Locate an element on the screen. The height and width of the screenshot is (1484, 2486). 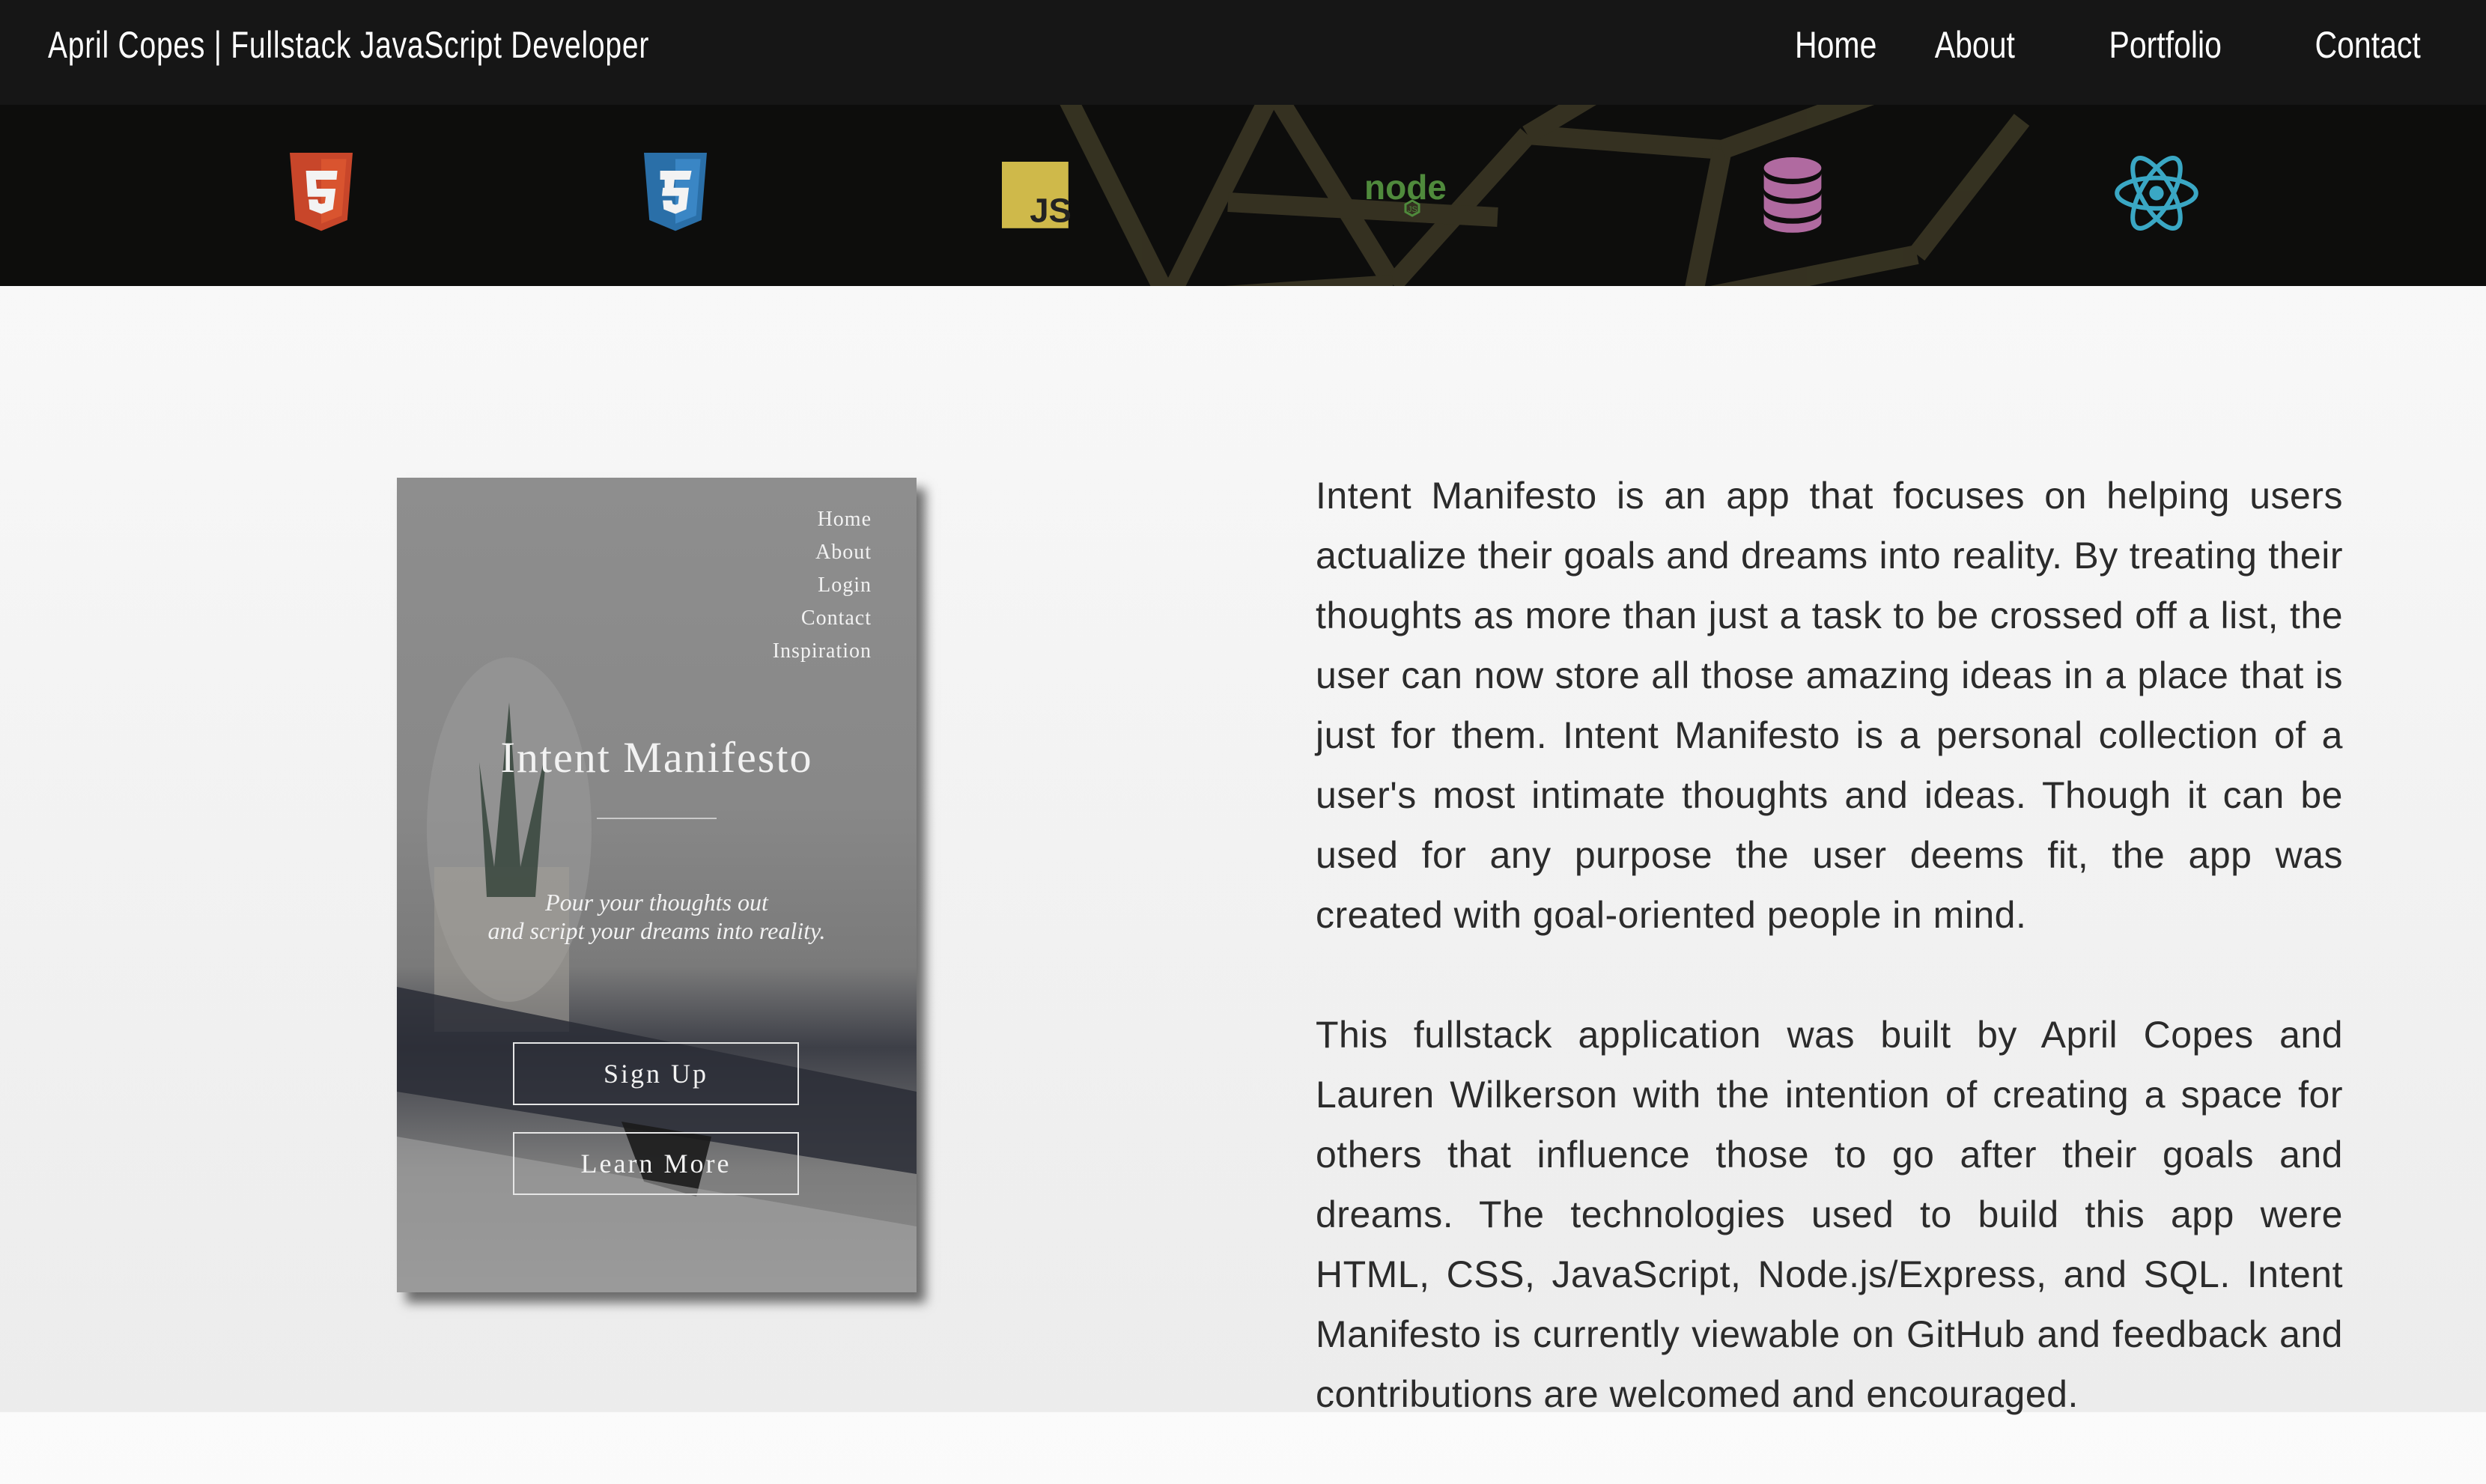
javascript-icon: JS is located at coordinates (1037, 195).